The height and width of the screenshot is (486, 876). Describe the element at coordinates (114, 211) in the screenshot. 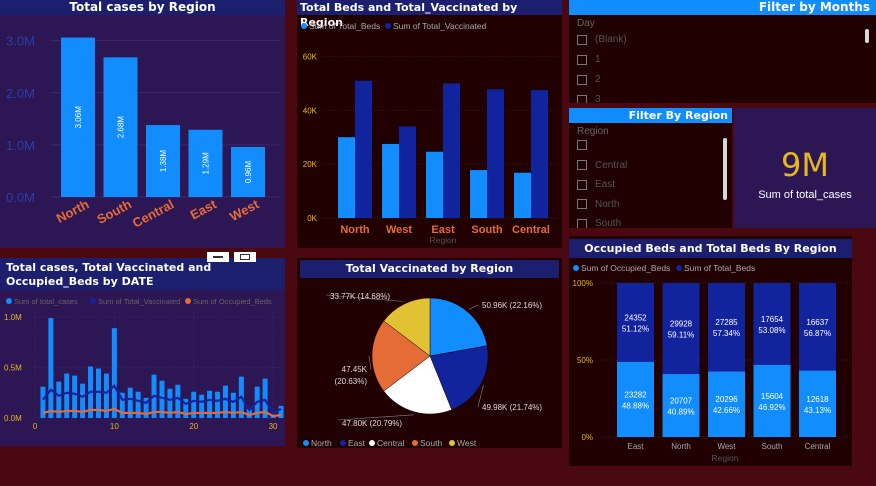

I see `x-tick-label: South` at that location.